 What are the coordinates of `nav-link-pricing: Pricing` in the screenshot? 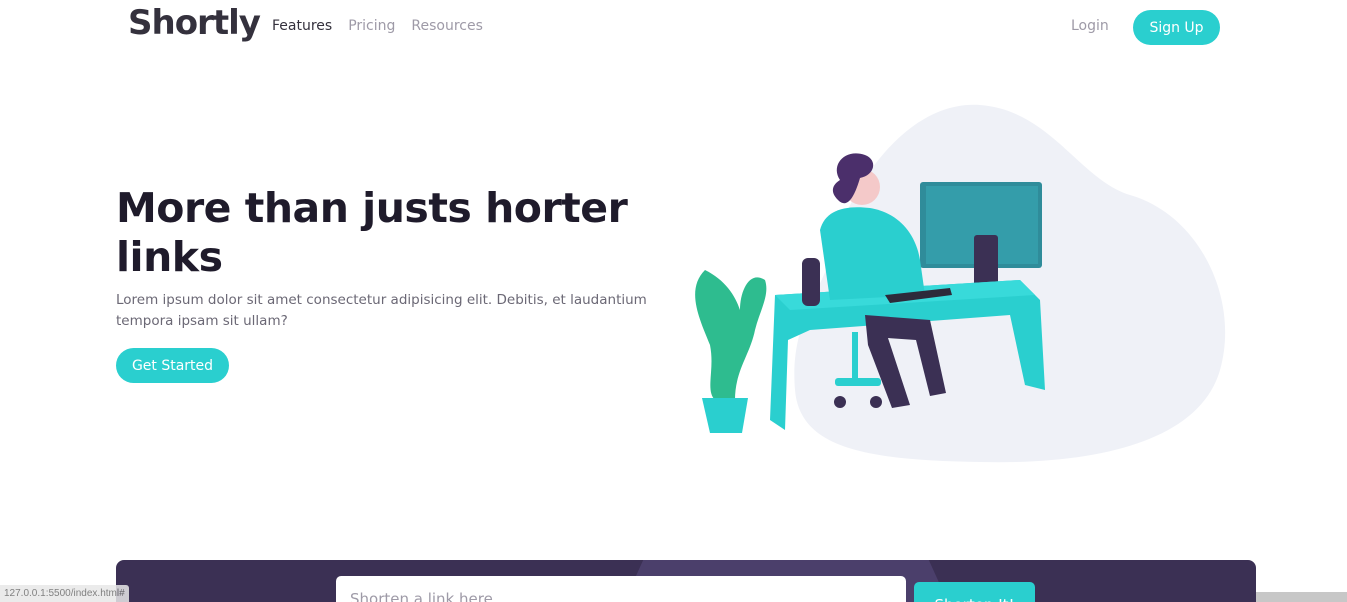 It's located at (371, 26).